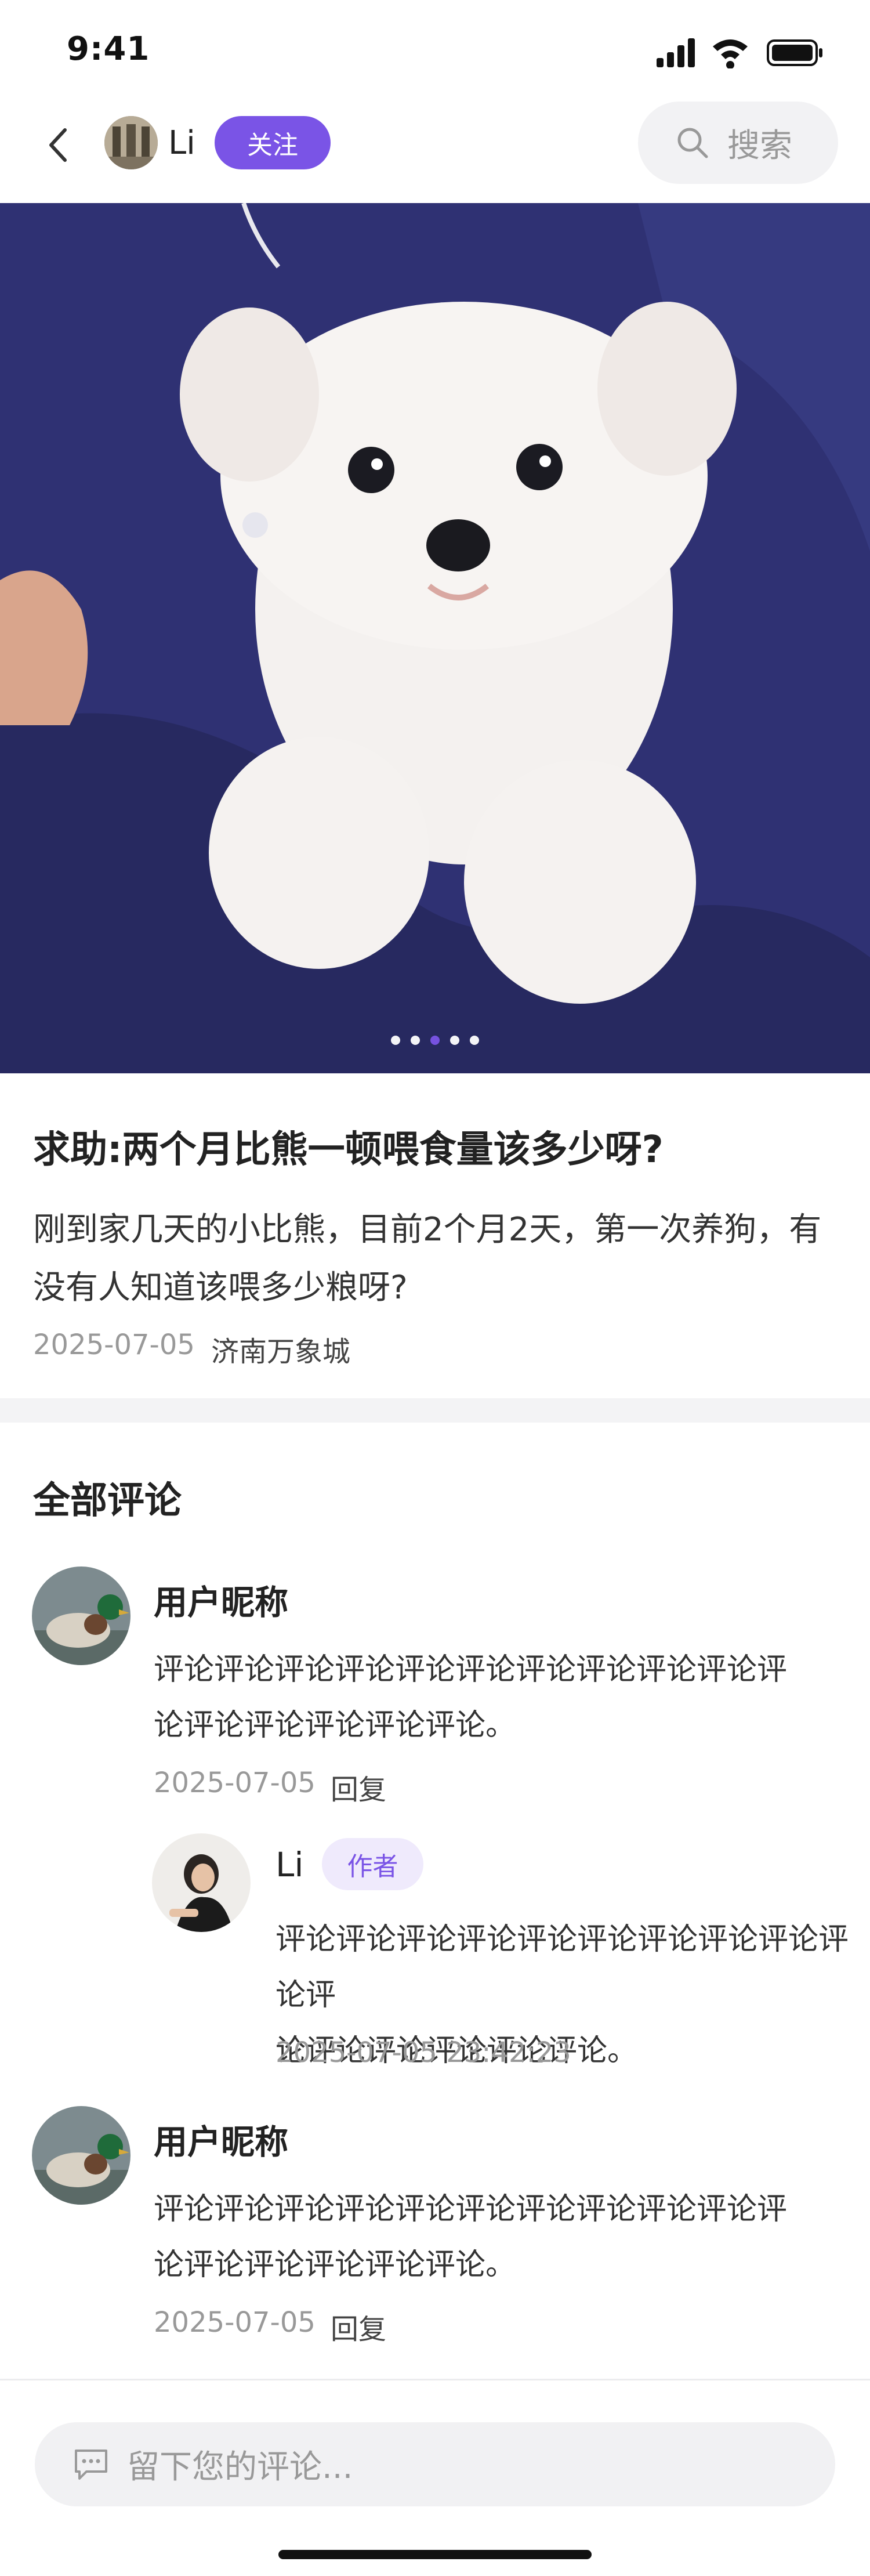 The image size is (870, 2576). I want to click on bottom-divider, so click(435, 2379).